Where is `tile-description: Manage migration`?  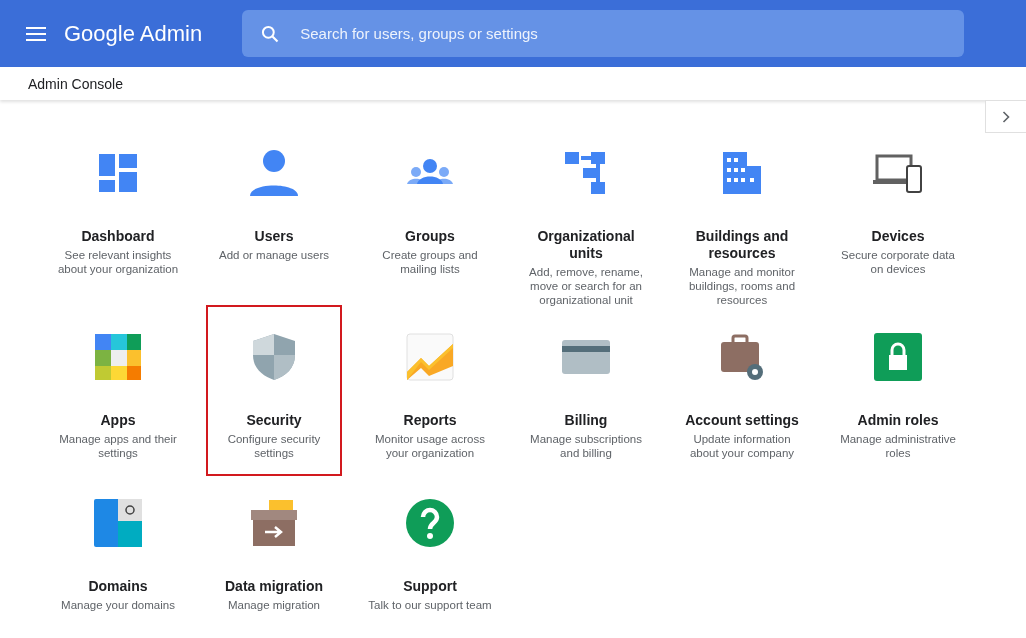 tile-description: Manage migration is located at coordinates (274, 605).